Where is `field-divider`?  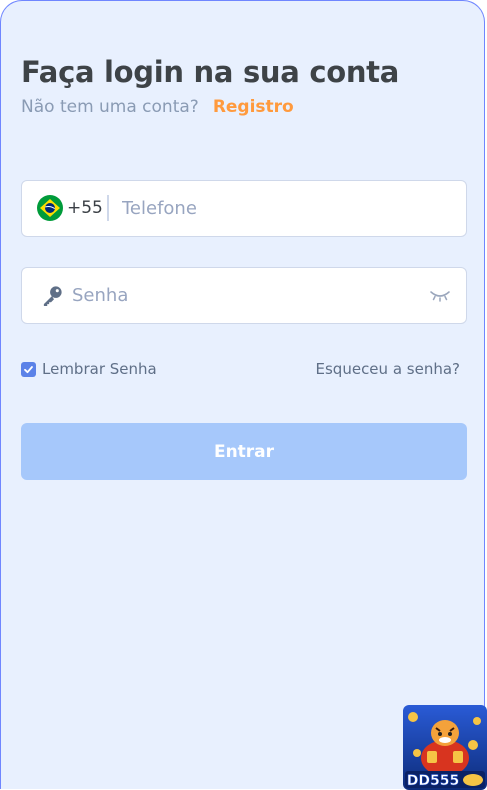
field-divider is located at coordinates (108, 208).